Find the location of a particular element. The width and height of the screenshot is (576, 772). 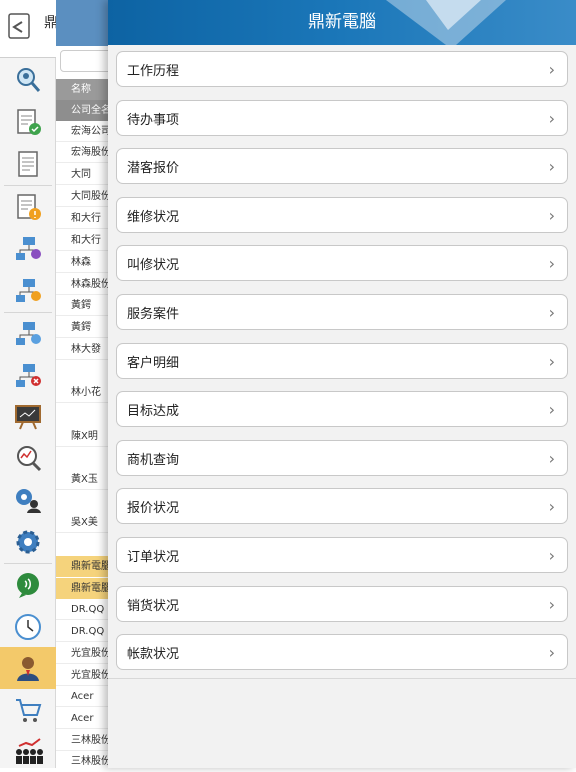

team-chart-icon is located at coordinates (28, 751).